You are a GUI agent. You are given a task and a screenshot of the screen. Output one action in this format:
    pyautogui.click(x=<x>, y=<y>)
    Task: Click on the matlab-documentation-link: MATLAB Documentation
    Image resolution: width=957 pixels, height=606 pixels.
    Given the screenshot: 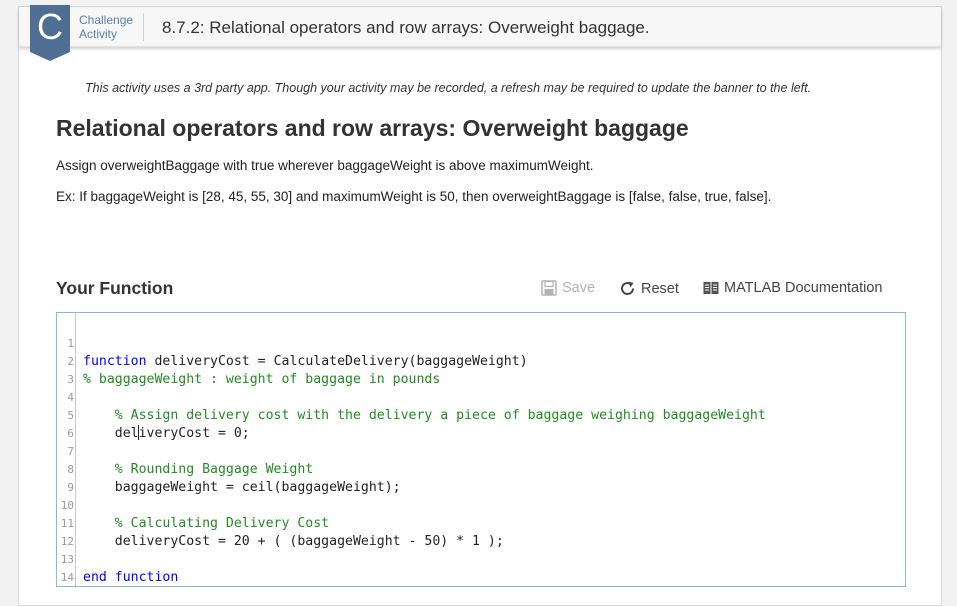 What is the action you would take?
    pyautogui.click(x=793, y=288)
    